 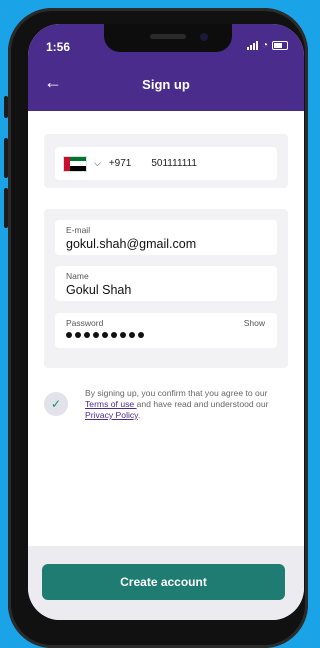 What do you see at coordinates (111, 415) in the screenshot?
I see `privacy-policy-link: Privacy Policy` at bounding box center [111, 415].